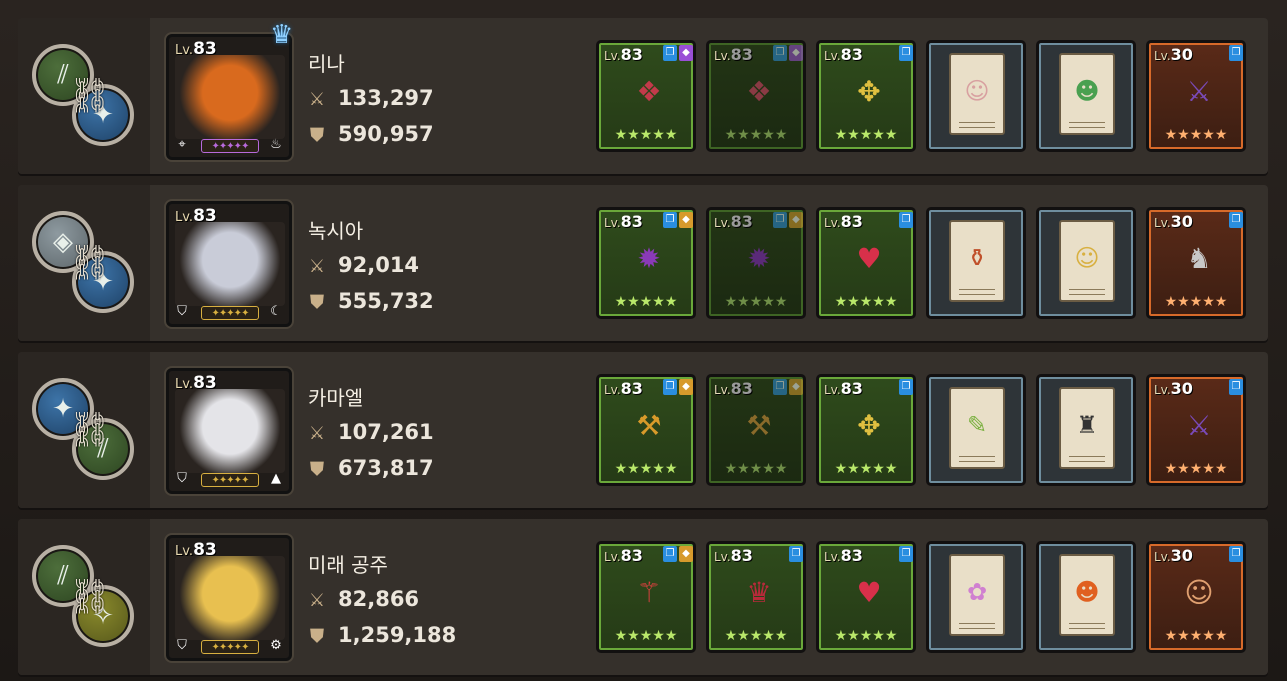  Describe the element at coordinates (86, 96) in the screenshot. I see `chain-skill-pair: ⫽ ✦ ⛓` at that location.